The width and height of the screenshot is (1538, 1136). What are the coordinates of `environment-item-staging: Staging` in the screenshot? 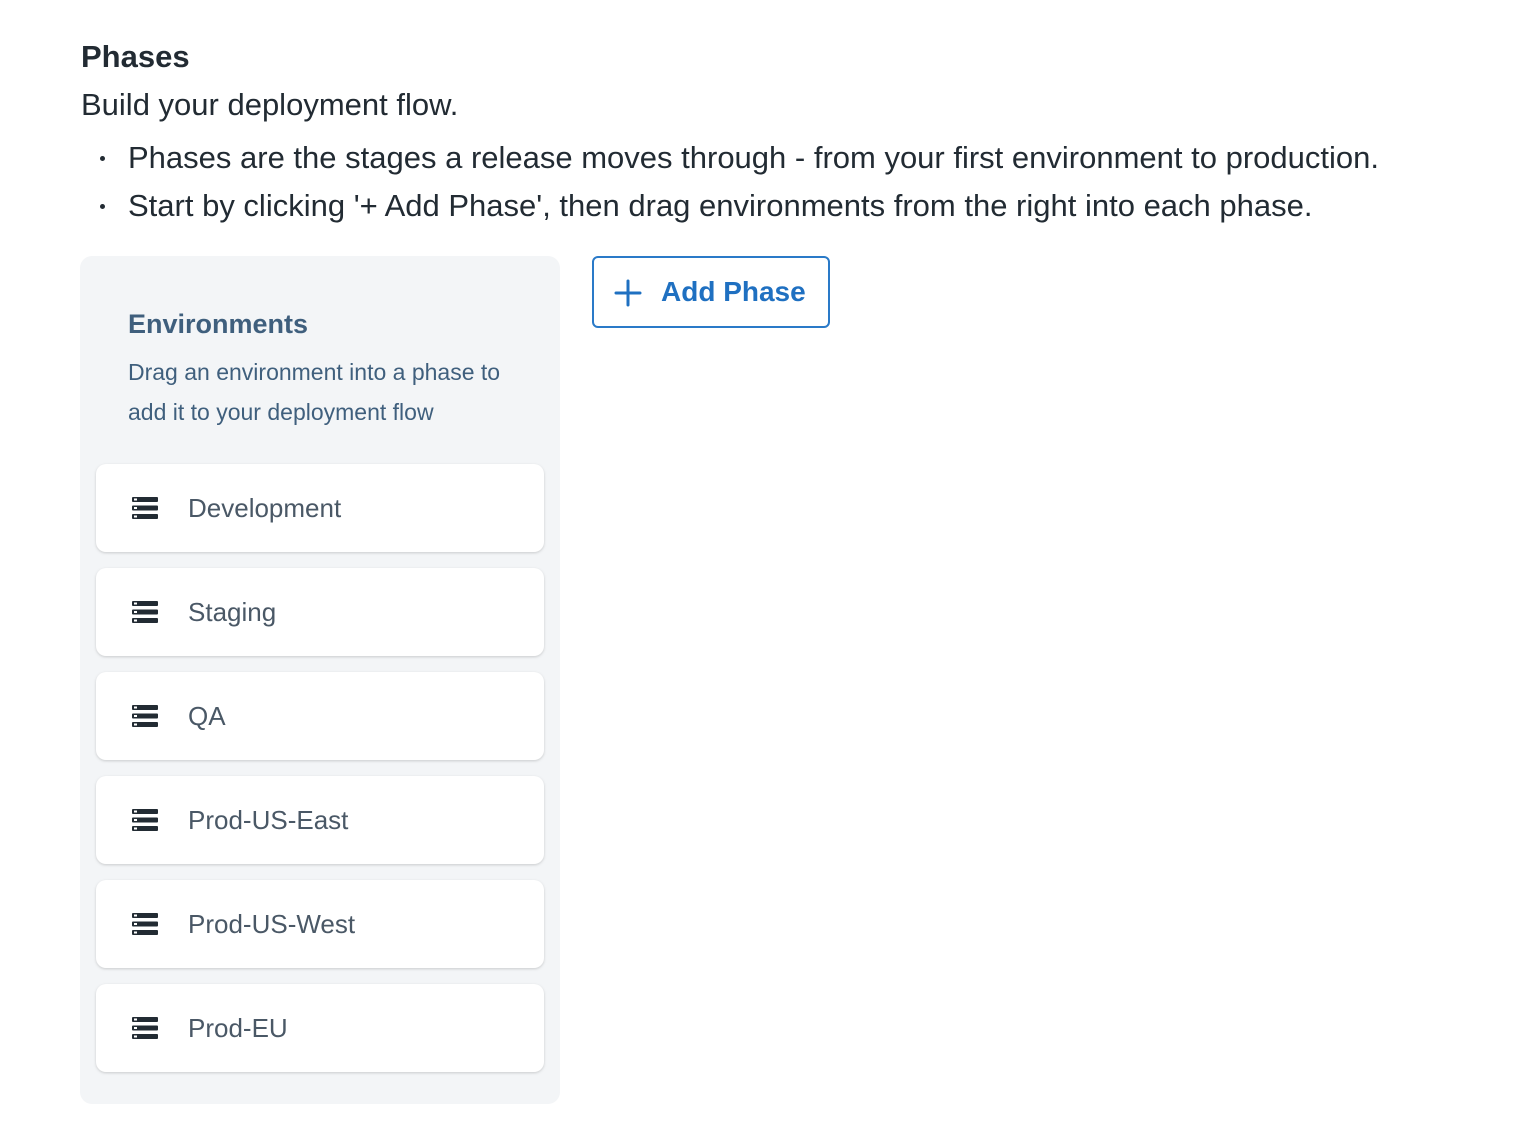 It's located at (320, 612).